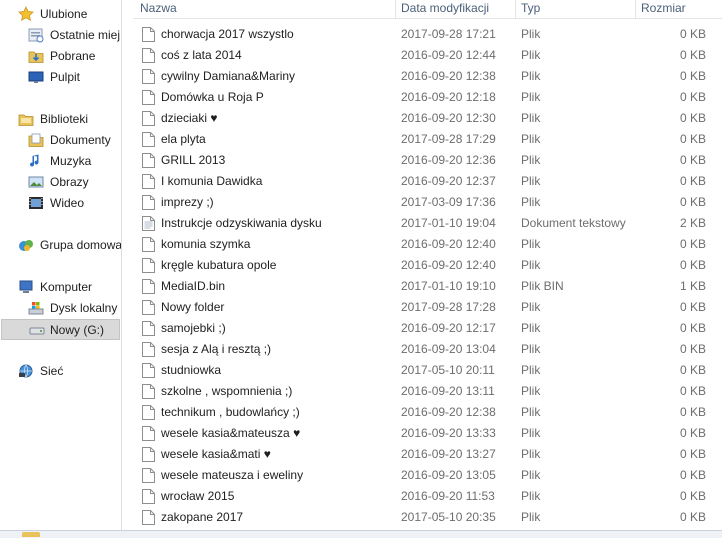  Describe the element at coordinates (68, 119) in the screenshot. I see `nav-libraries: Biblioteki` at that location.